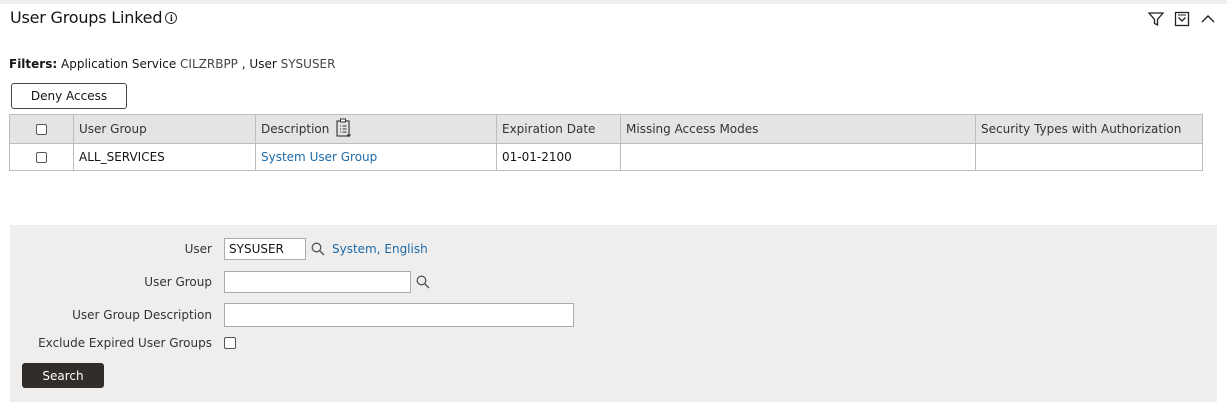 The height and width of the screenshot is (402, 1227). Describe the element at coordinates (798, 129) in the screenshot. I see `column-header-missing-access-modes: Missing Access Modes` at that location.